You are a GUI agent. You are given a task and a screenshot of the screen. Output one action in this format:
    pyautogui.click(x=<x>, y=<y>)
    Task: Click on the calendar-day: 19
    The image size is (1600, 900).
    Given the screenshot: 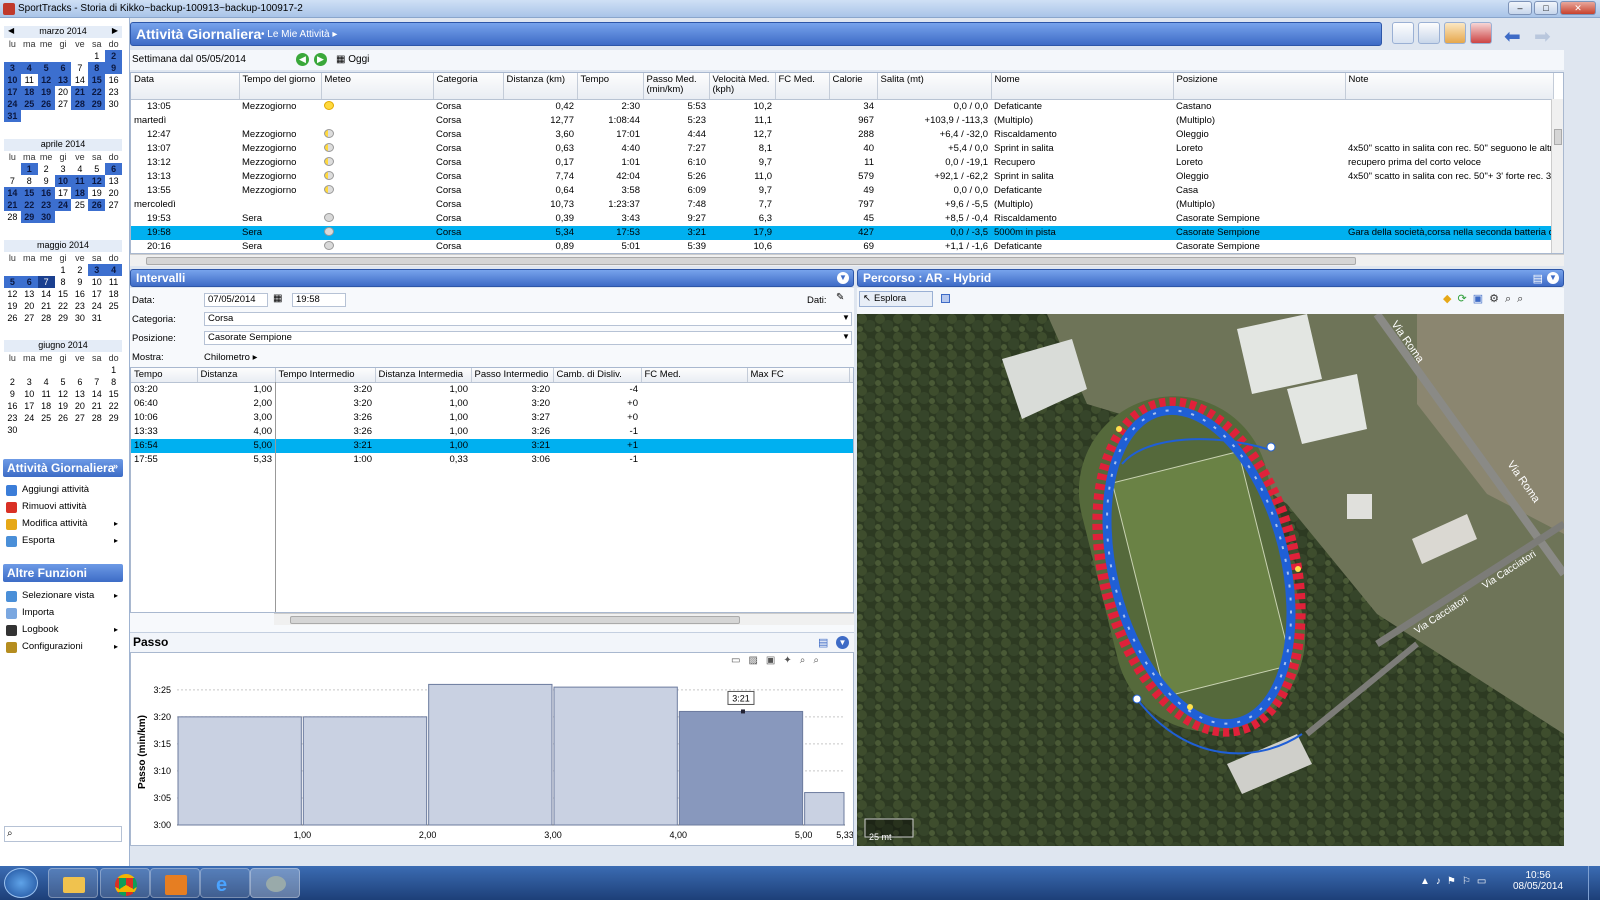 What is the action you would take?
    pyautogui.click(x=96, y=193)
    